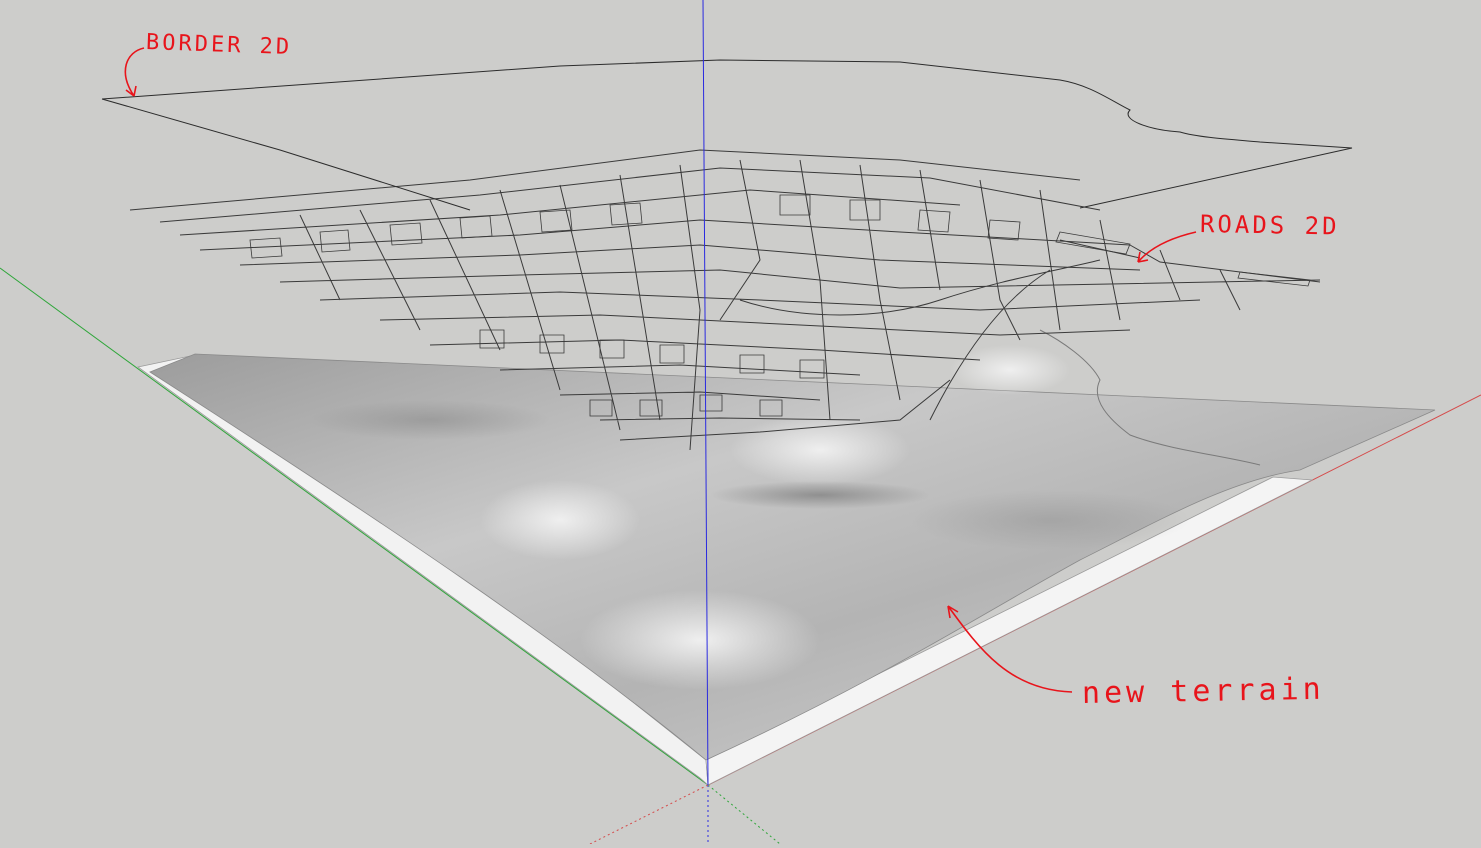 The image size is (1481, 848). Describe the element at coordinates (134, 72) in the screenshot. I see `border-arrow` at that location.